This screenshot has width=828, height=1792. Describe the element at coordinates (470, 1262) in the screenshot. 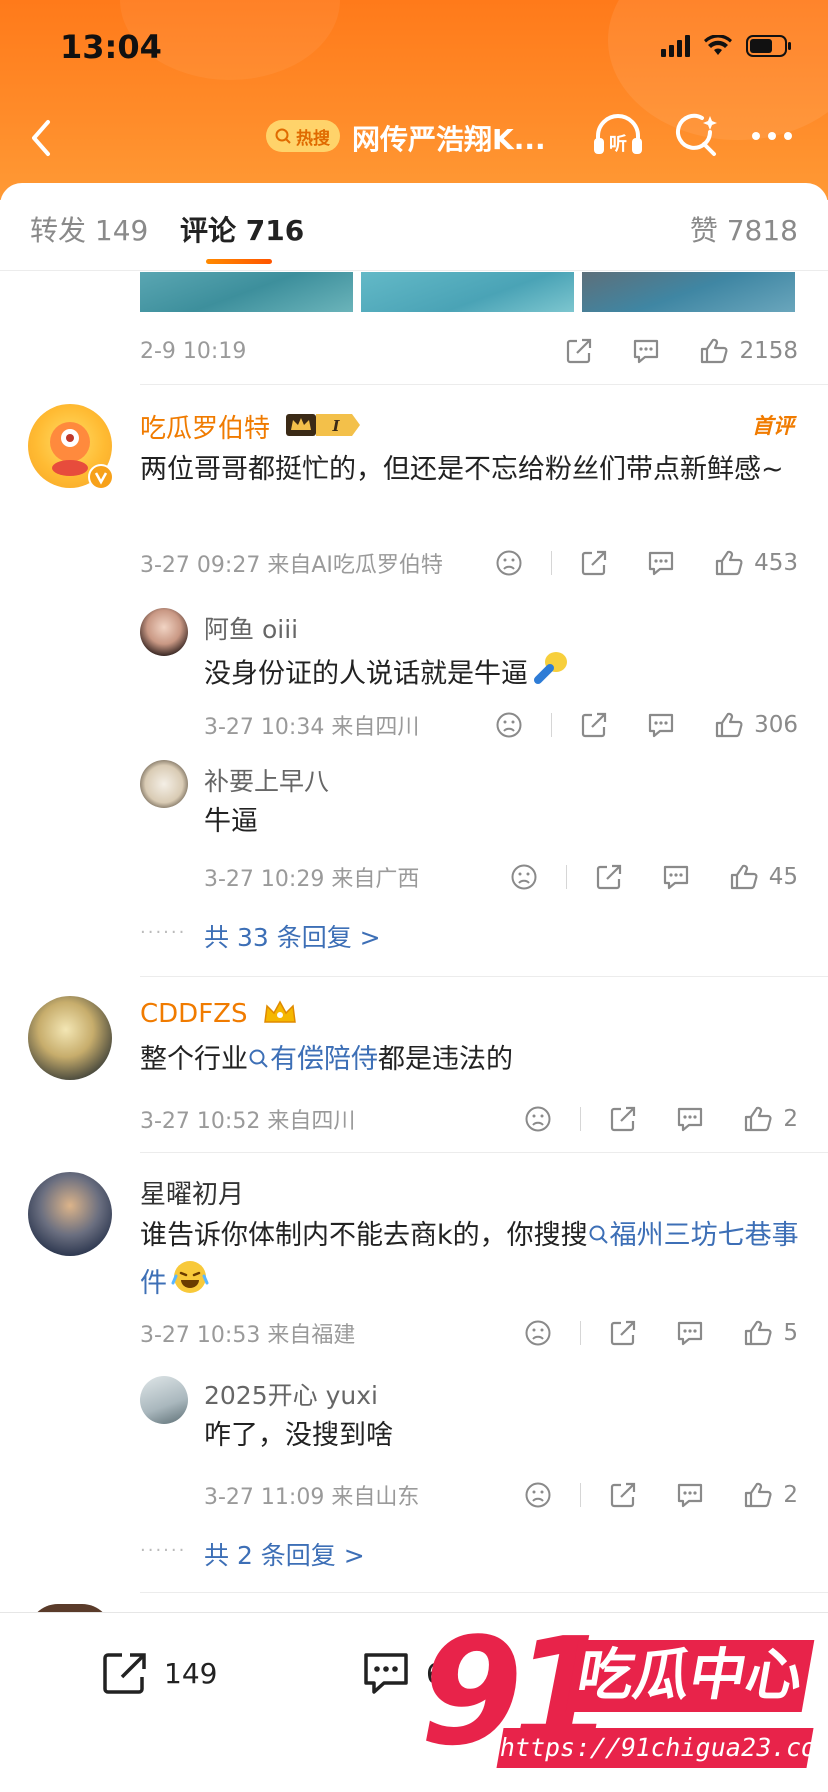

I see `comment-text: 谁告诉你体制内不能去商k的，你搜搜 福州三坊七巷事件` at that location.